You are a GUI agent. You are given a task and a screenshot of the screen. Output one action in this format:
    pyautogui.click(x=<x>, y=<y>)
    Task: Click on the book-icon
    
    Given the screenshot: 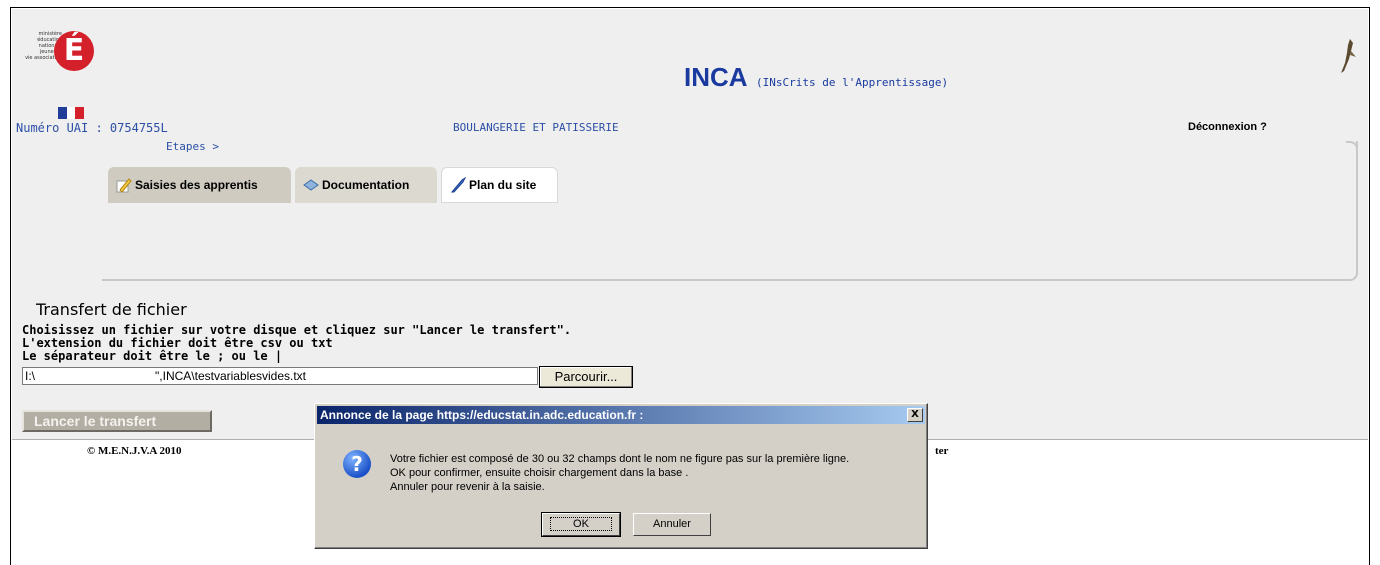 What is the action you would take?
    pyautogui.click(x=311, y=185)
    